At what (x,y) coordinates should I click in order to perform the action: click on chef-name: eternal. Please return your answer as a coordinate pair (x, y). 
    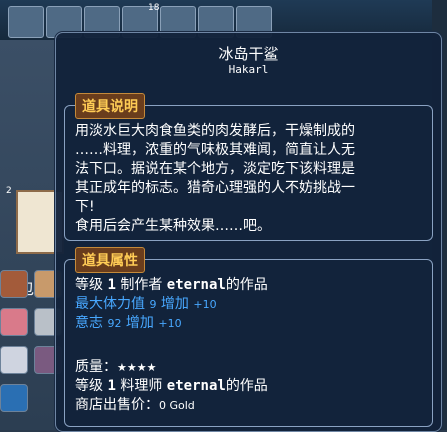
    Looking at the image, I should click on (196, 386).